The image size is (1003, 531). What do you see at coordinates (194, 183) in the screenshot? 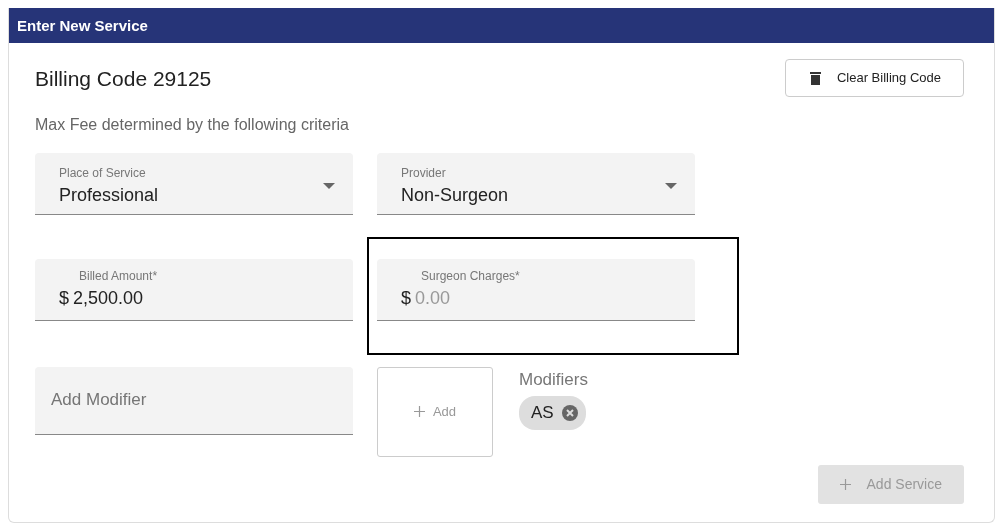
I see `select-field: Place of Service Professional` at bounding box center [194, 183].